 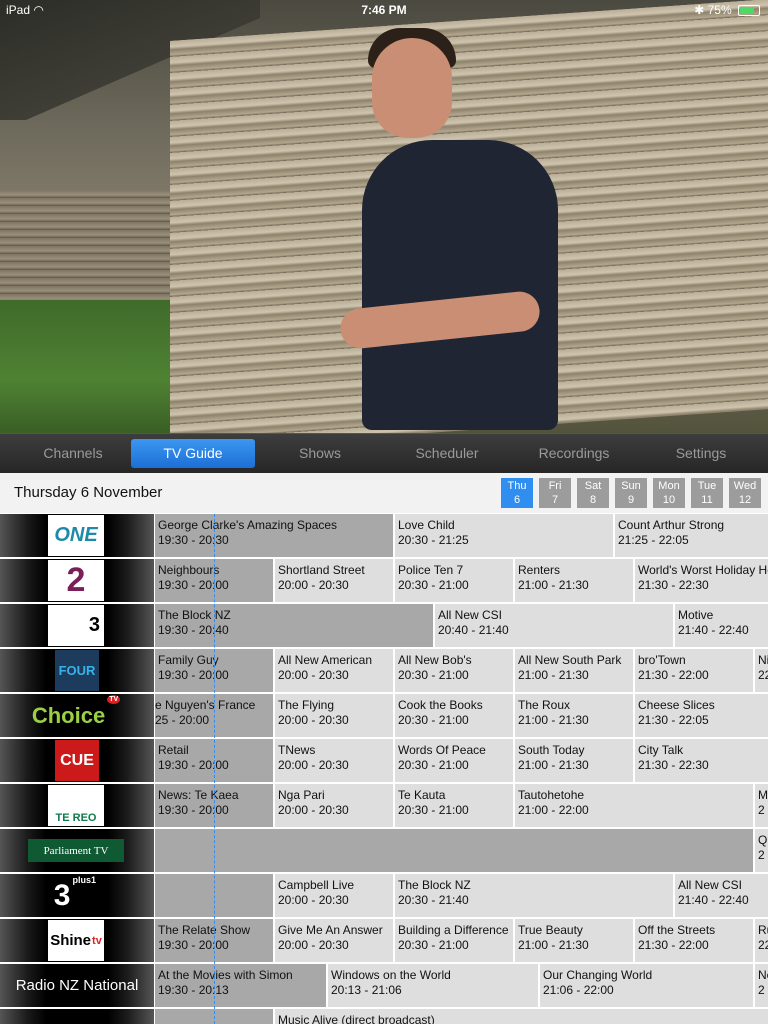 I want to click on channel-header-cue: CUE, so click(x=77, y=760).